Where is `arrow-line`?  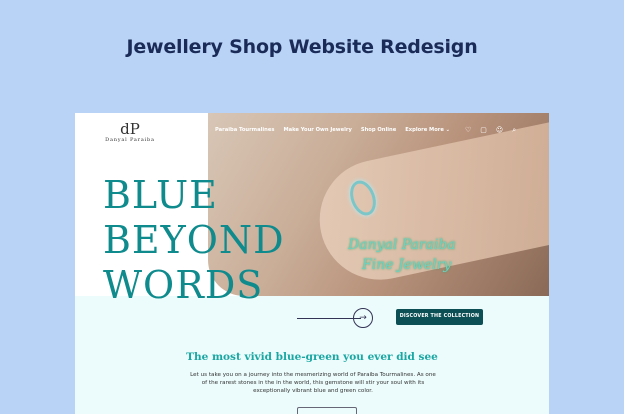
arrow-line is located at coordinates (329, 318).